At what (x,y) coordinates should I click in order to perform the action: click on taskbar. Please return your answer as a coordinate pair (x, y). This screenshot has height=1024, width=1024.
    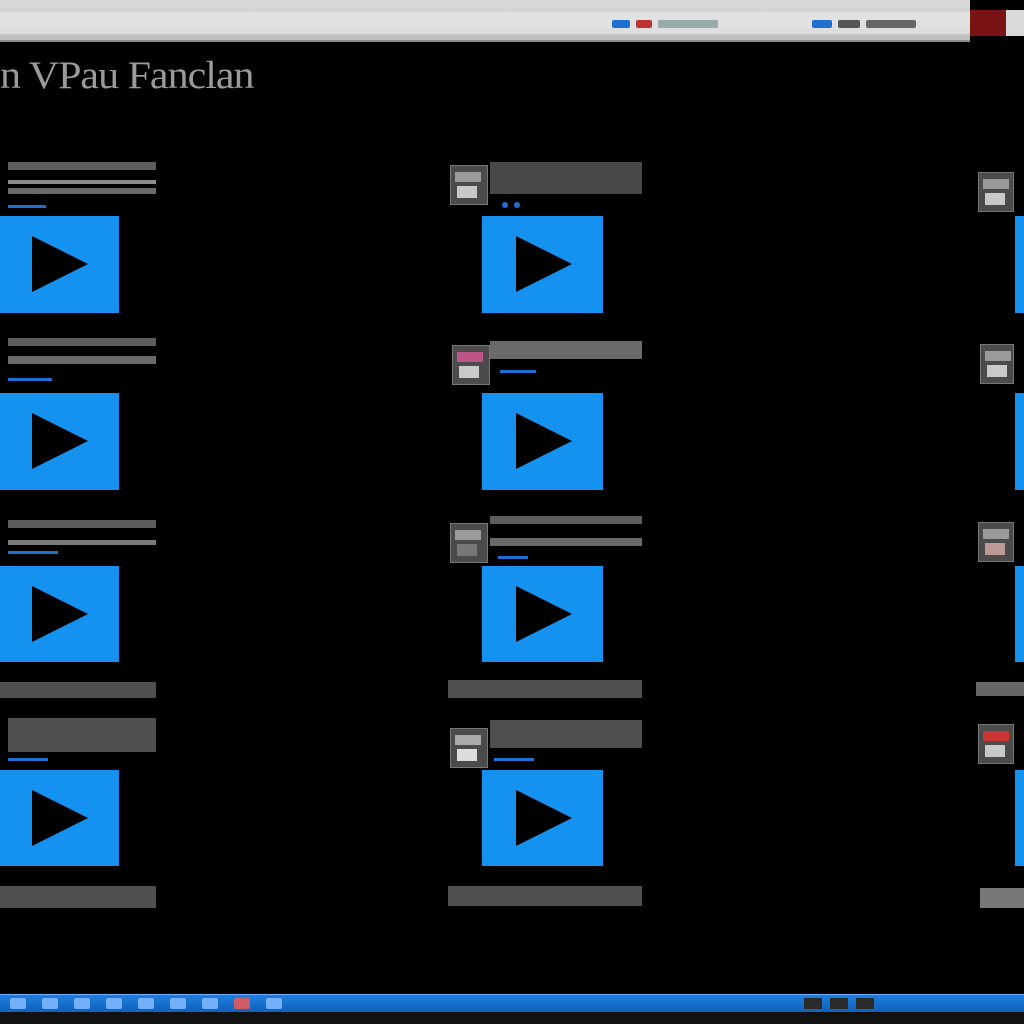
    Looking at the image, I should click on (512, 1003).